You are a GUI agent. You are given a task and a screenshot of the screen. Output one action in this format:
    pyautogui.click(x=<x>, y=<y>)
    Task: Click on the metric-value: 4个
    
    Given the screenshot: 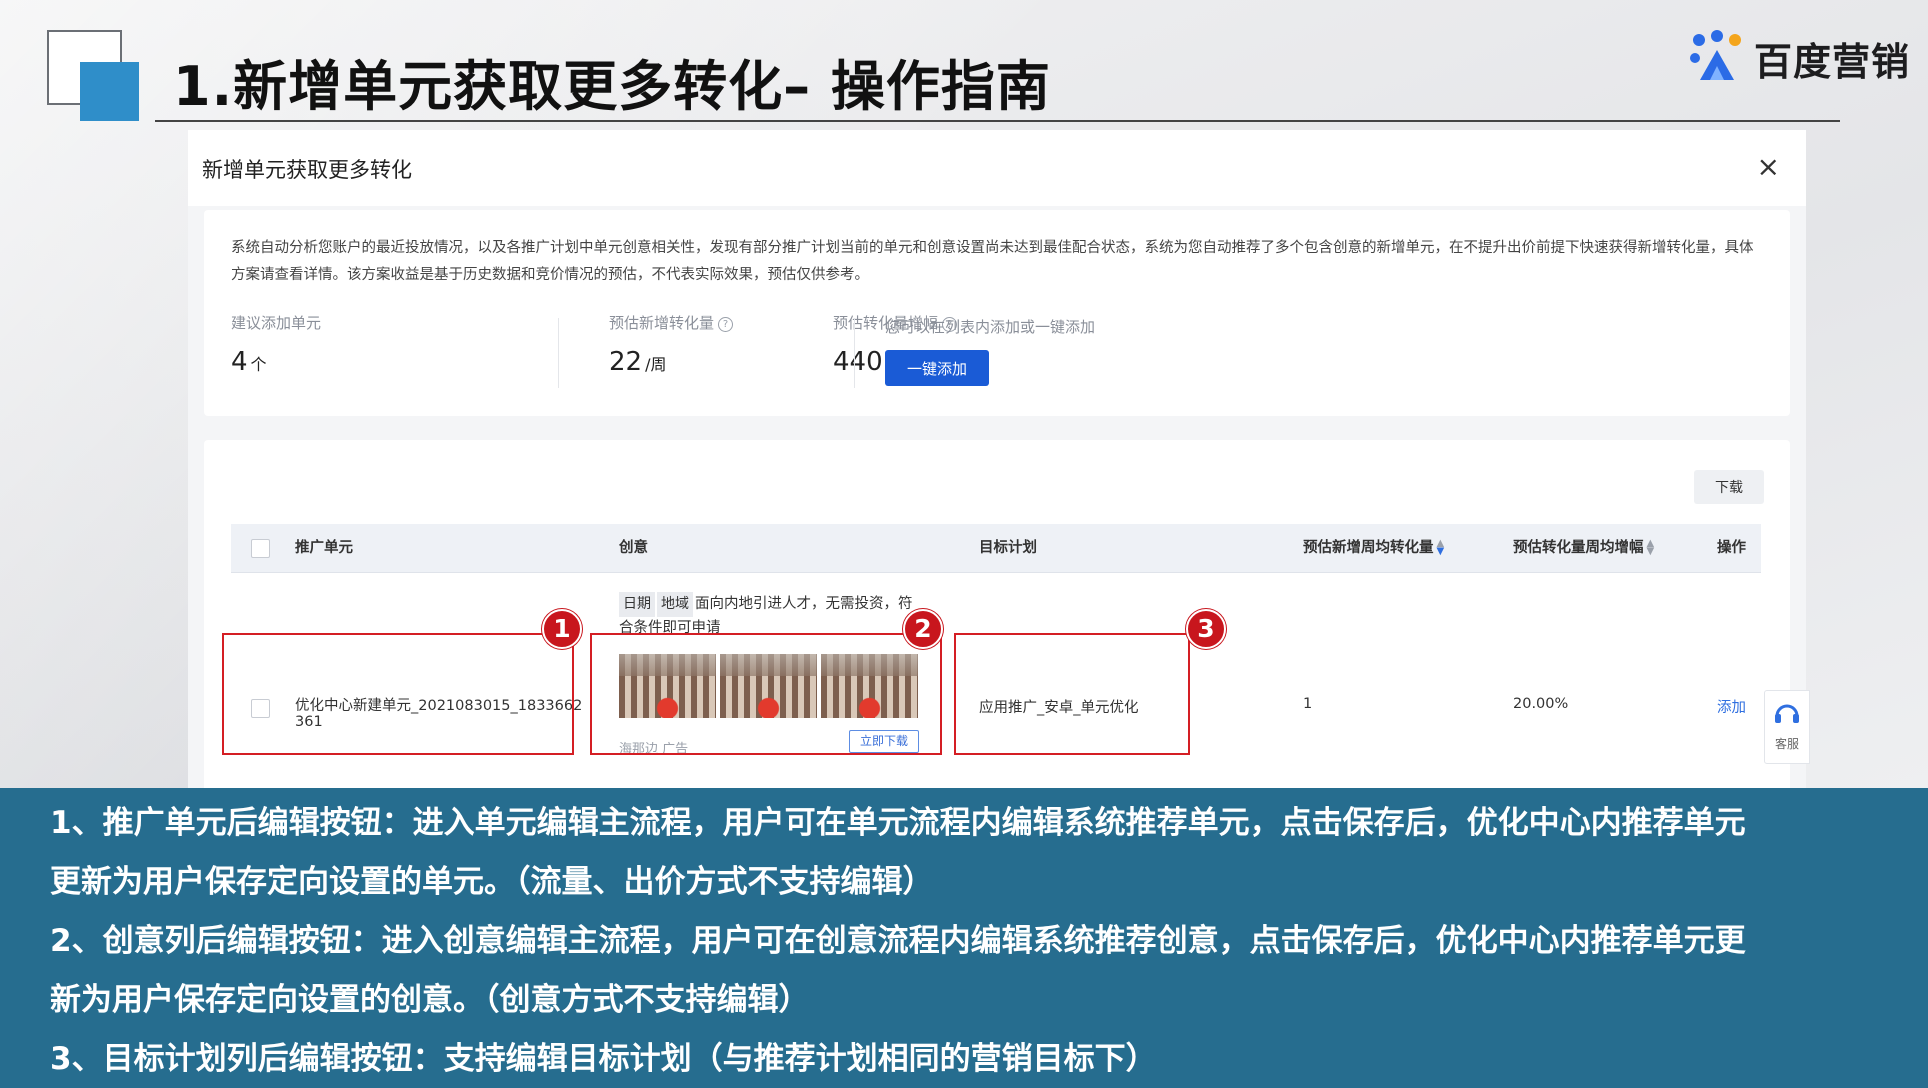 What is the action you would take?
    pyautogui.click(x=249, y=362)
    